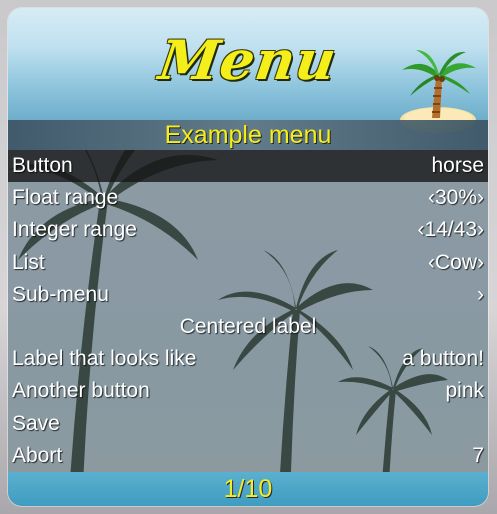 The height and width of the screenshot is (514, 497). I want to click on item-label: Button, so click(42, 165).